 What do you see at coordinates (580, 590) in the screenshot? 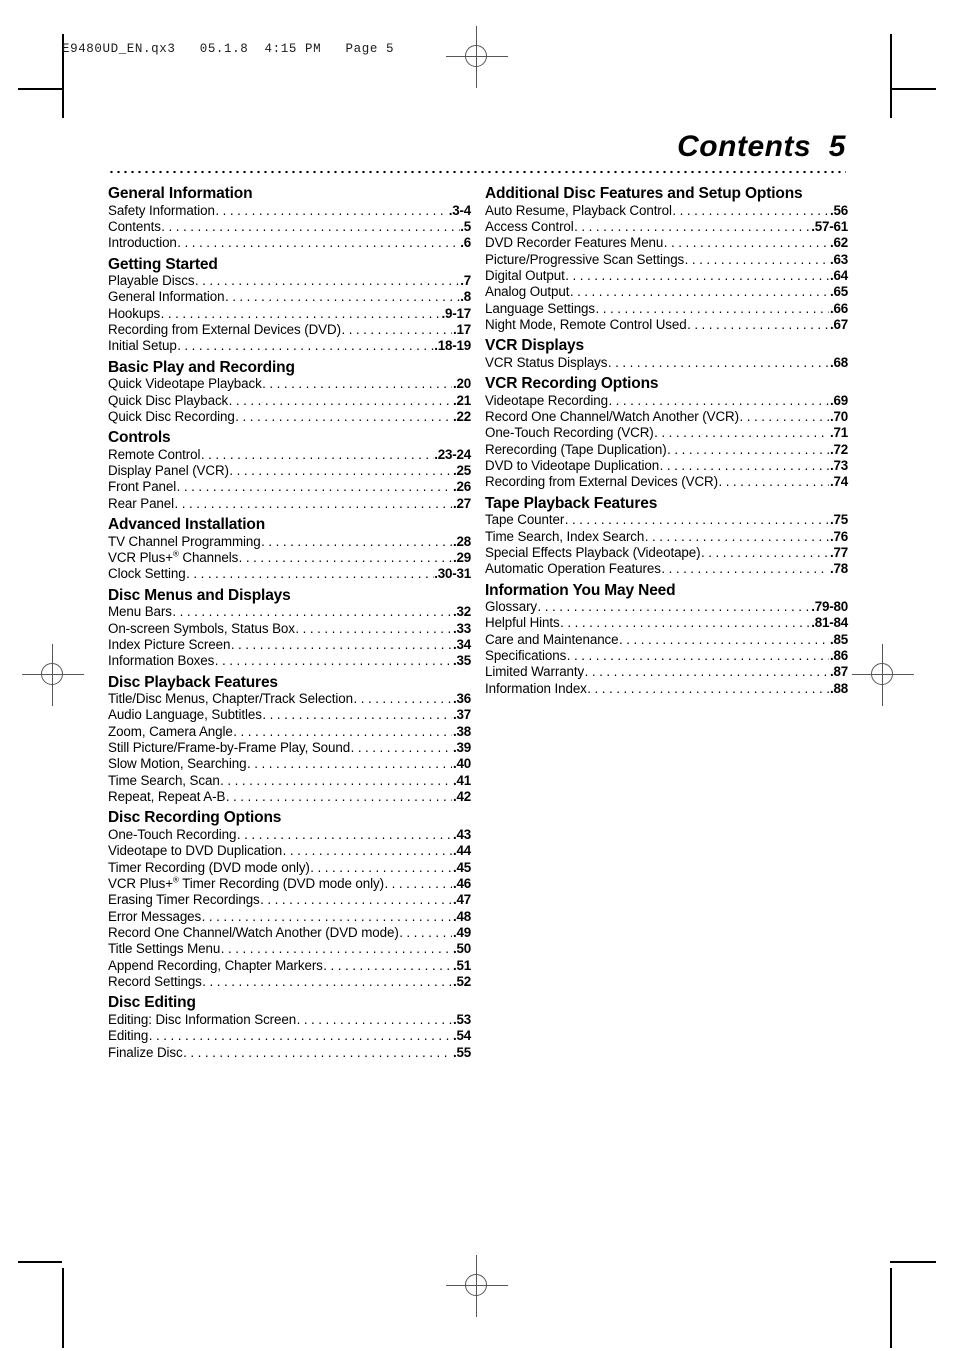
I see `toc-section-heading: Information You May Need` at bounding box center [580, 590].